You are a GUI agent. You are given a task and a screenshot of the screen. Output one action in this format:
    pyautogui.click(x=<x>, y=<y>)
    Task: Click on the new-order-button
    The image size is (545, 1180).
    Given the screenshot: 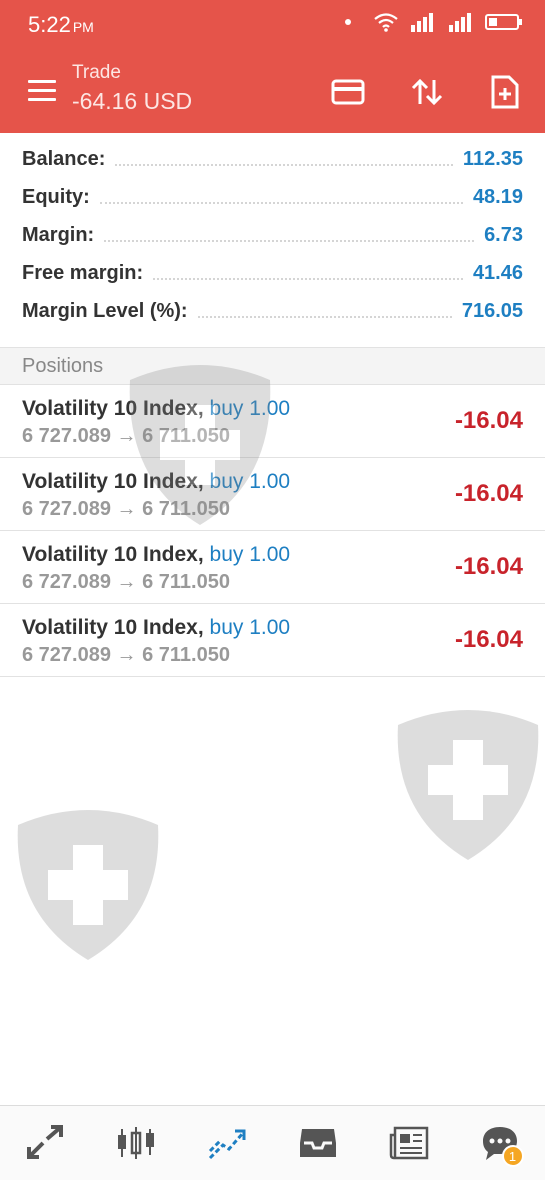 What is the action you would take?
    pyautogui.click(x=505, y=92)
    